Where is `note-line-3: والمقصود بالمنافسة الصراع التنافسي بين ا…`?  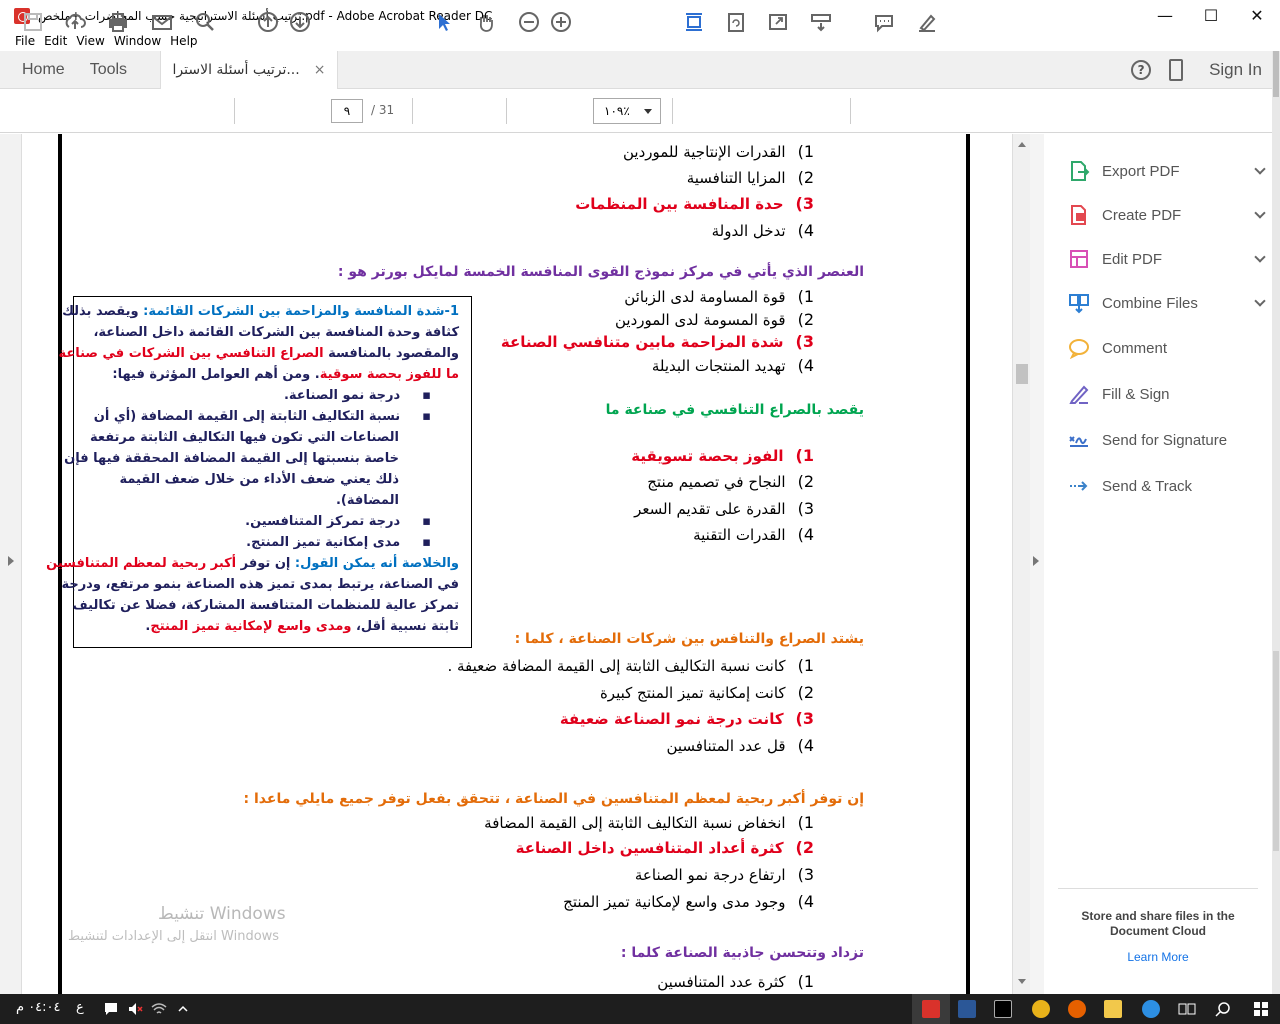 note-line-3: والمقصود بالمنافسة الصراع التنافسي بين ا… is located at coordinates (258, 353).